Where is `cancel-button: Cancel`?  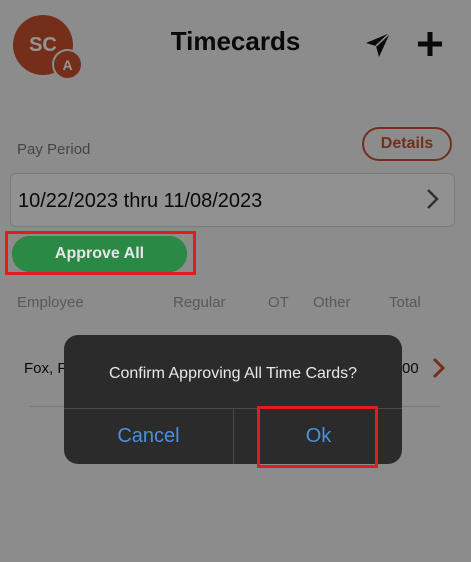 cancel-button: Cancel is located at coordinates (148, 436).